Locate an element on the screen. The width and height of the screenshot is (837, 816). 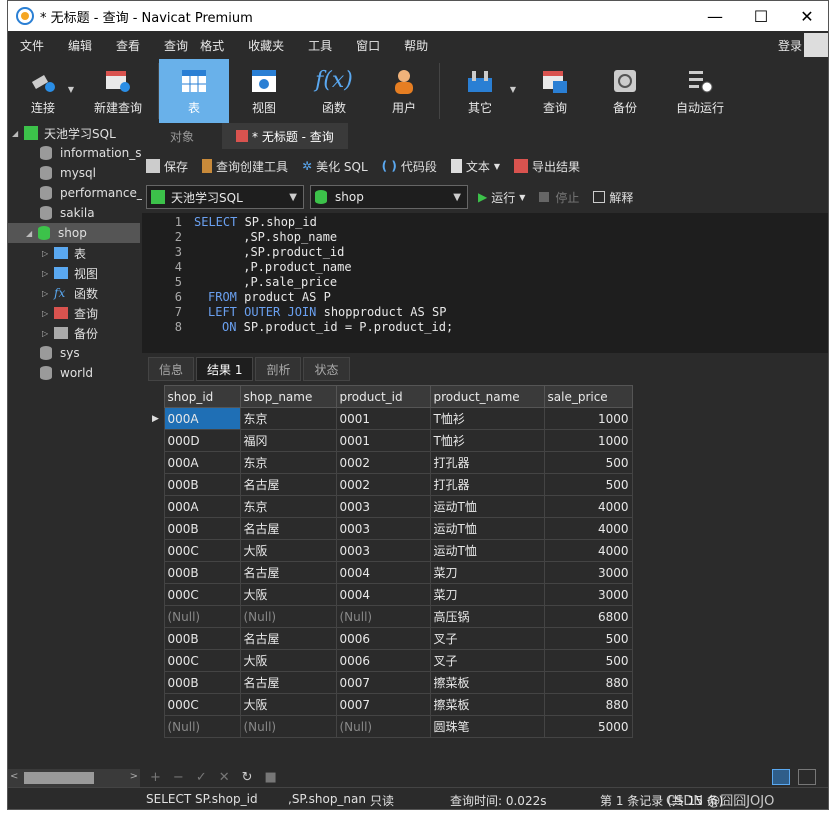
cell-product-id: 0002 is located at coordinates (383, 484).